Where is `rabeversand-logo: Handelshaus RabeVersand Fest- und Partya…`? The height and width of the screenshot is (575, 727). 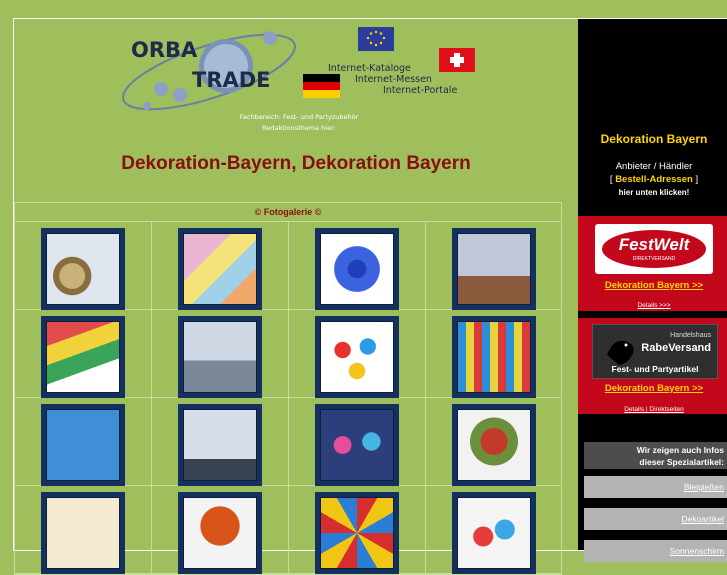 rabeversand-logo: Handelshaus RabeVersand Fest- und Partya… is located at coordinates (655, 351).